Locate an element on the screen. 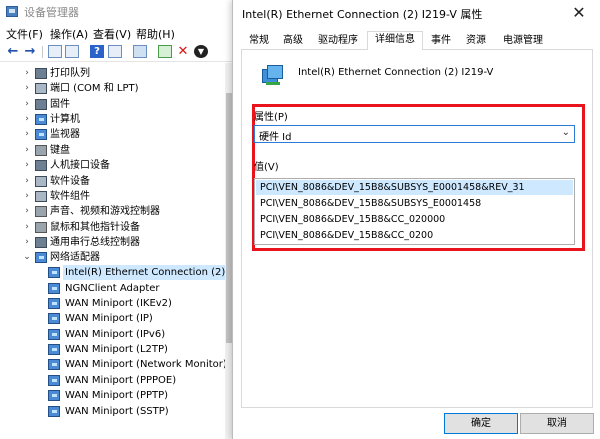 The height and width of the screenshot is (439, 600). tab-driver: 驱动程序 is located at coordinates (338, 41).